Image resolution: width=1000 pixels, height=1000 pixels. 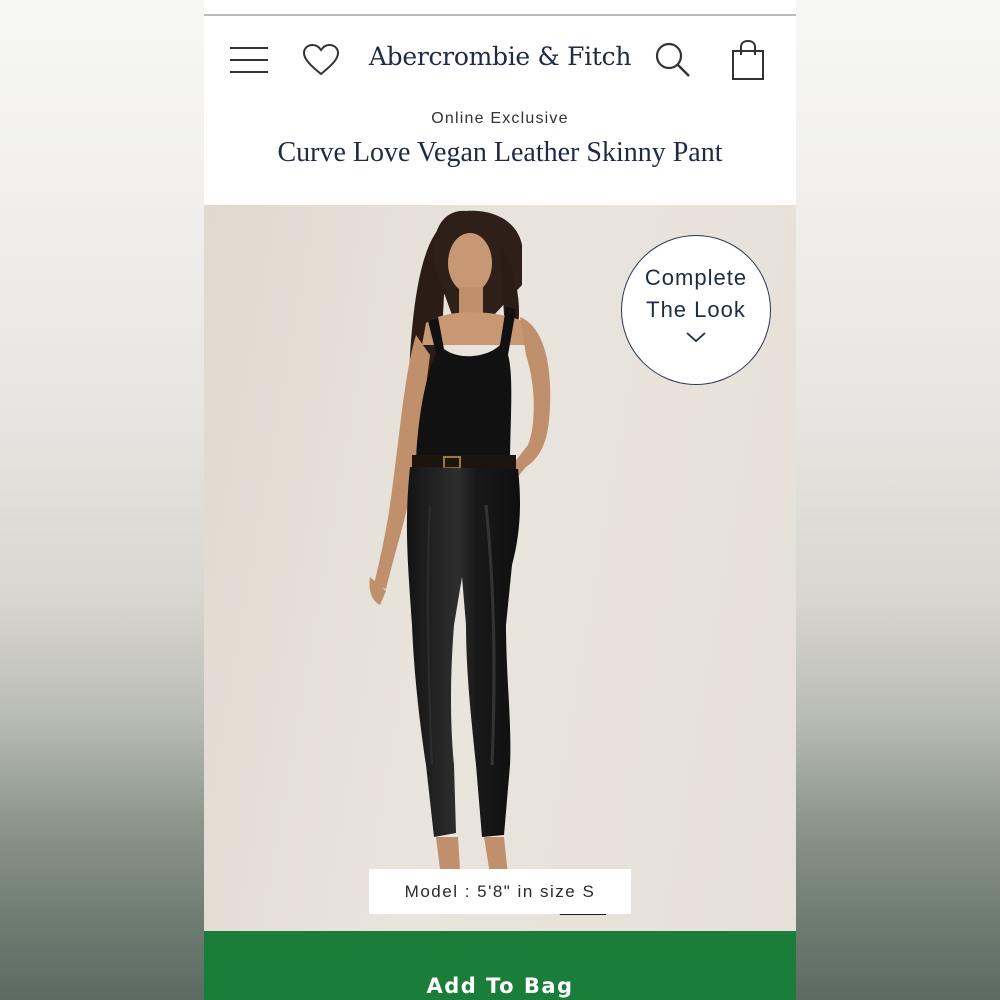 I want to click on menu-button, so click(x=249, y=60).